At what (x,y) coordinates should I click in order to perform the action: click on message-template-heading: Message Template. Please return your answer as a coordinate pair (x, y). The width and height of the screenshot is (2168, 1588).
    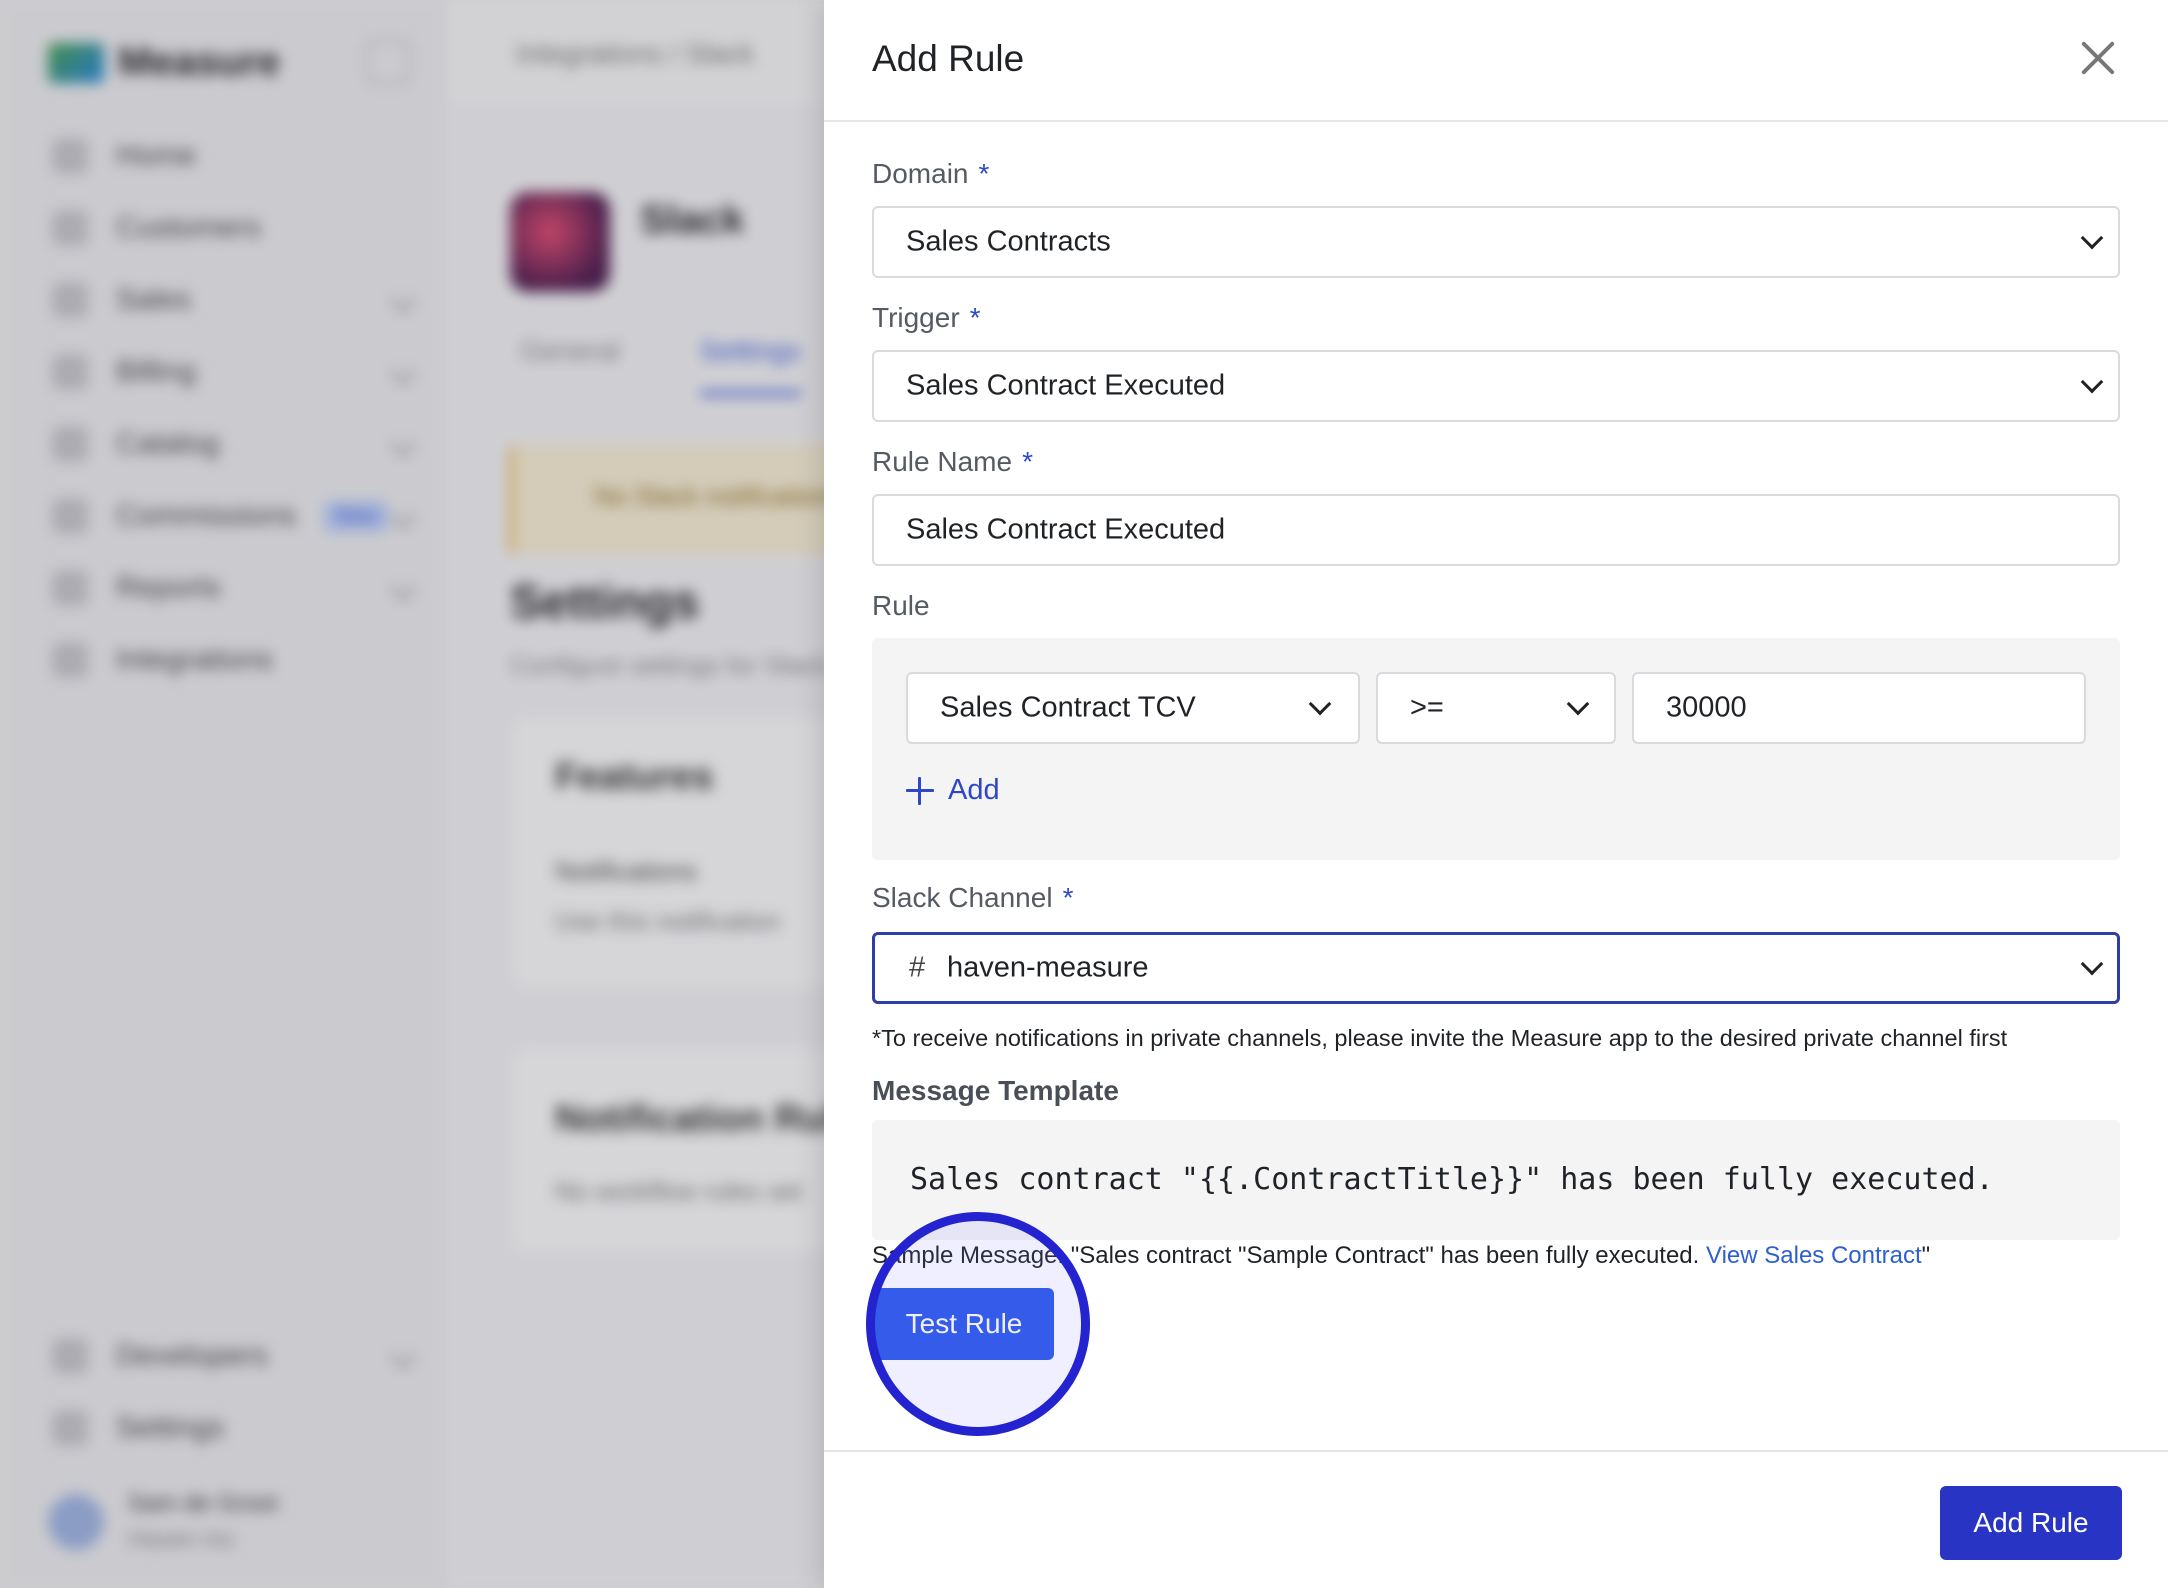
    Looking at the image, I should click on (995, 1090).